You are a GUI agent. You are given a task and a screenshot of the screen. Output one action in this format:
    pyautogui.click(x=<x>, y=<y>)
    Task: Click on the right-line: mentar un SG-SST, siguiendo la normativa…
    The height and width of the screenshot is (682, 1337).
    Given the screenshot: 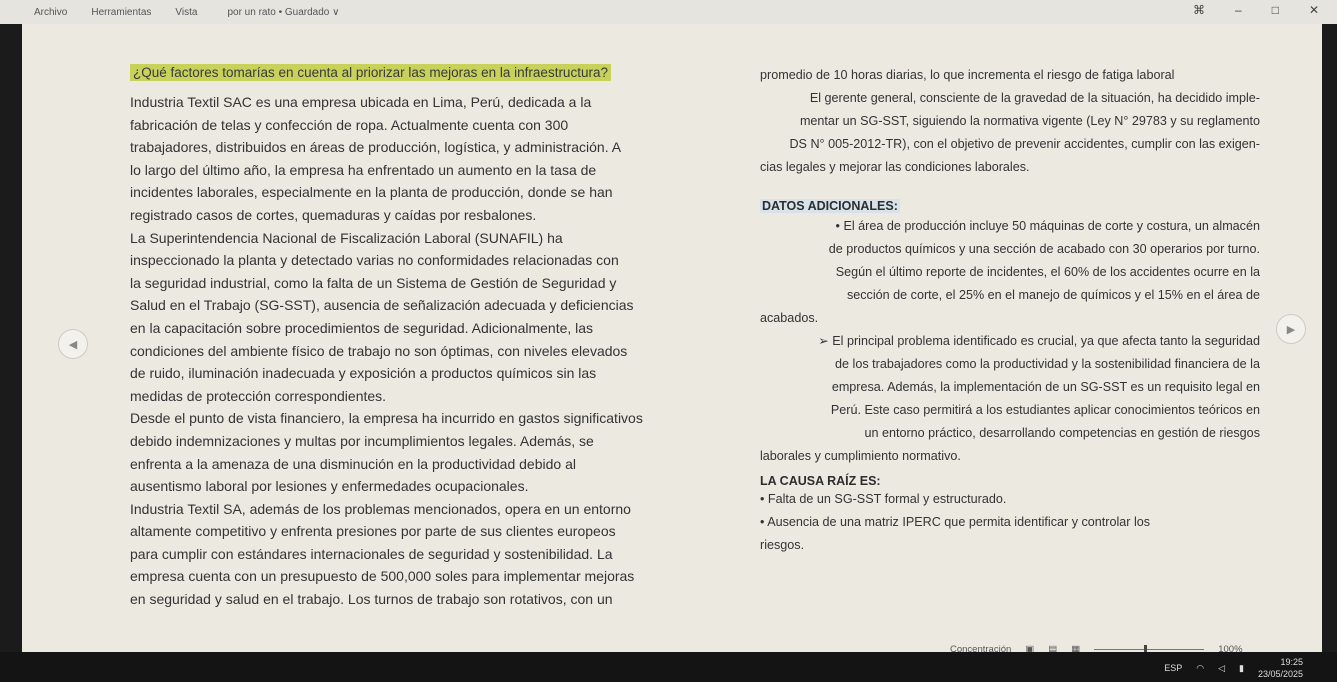 What is the action you would take?
    pyautogui.click(x=1029, y=121)
    